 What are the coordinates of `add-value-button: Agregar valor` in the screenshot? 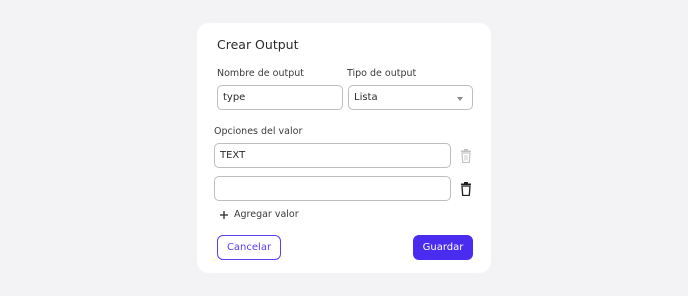 It's located at (259, 214).